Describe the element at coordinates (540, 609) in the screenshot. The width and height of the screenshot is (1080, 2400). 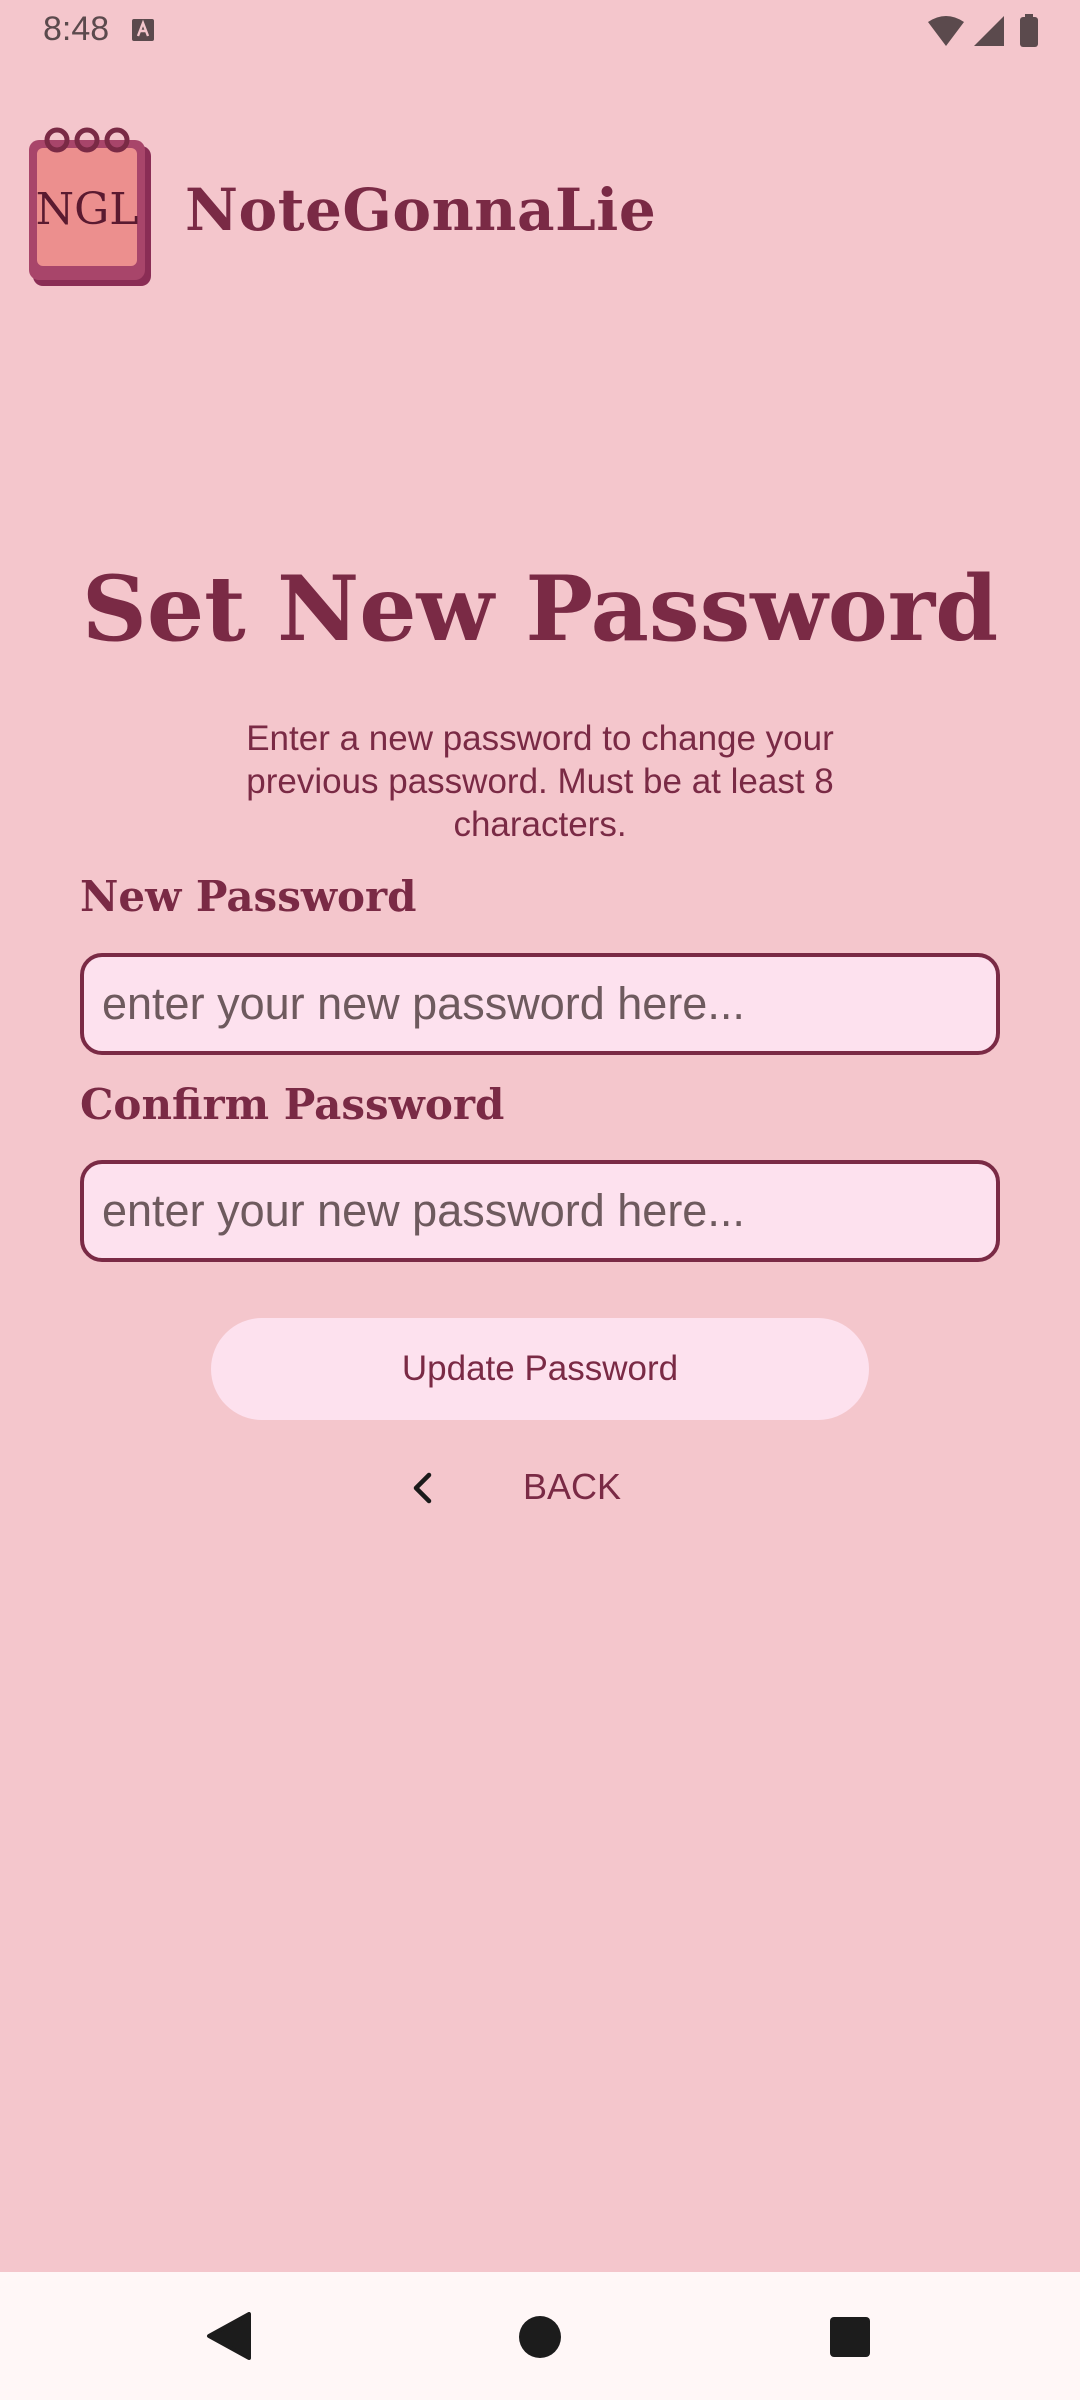
I see `page-title: Set New Password` at that location.